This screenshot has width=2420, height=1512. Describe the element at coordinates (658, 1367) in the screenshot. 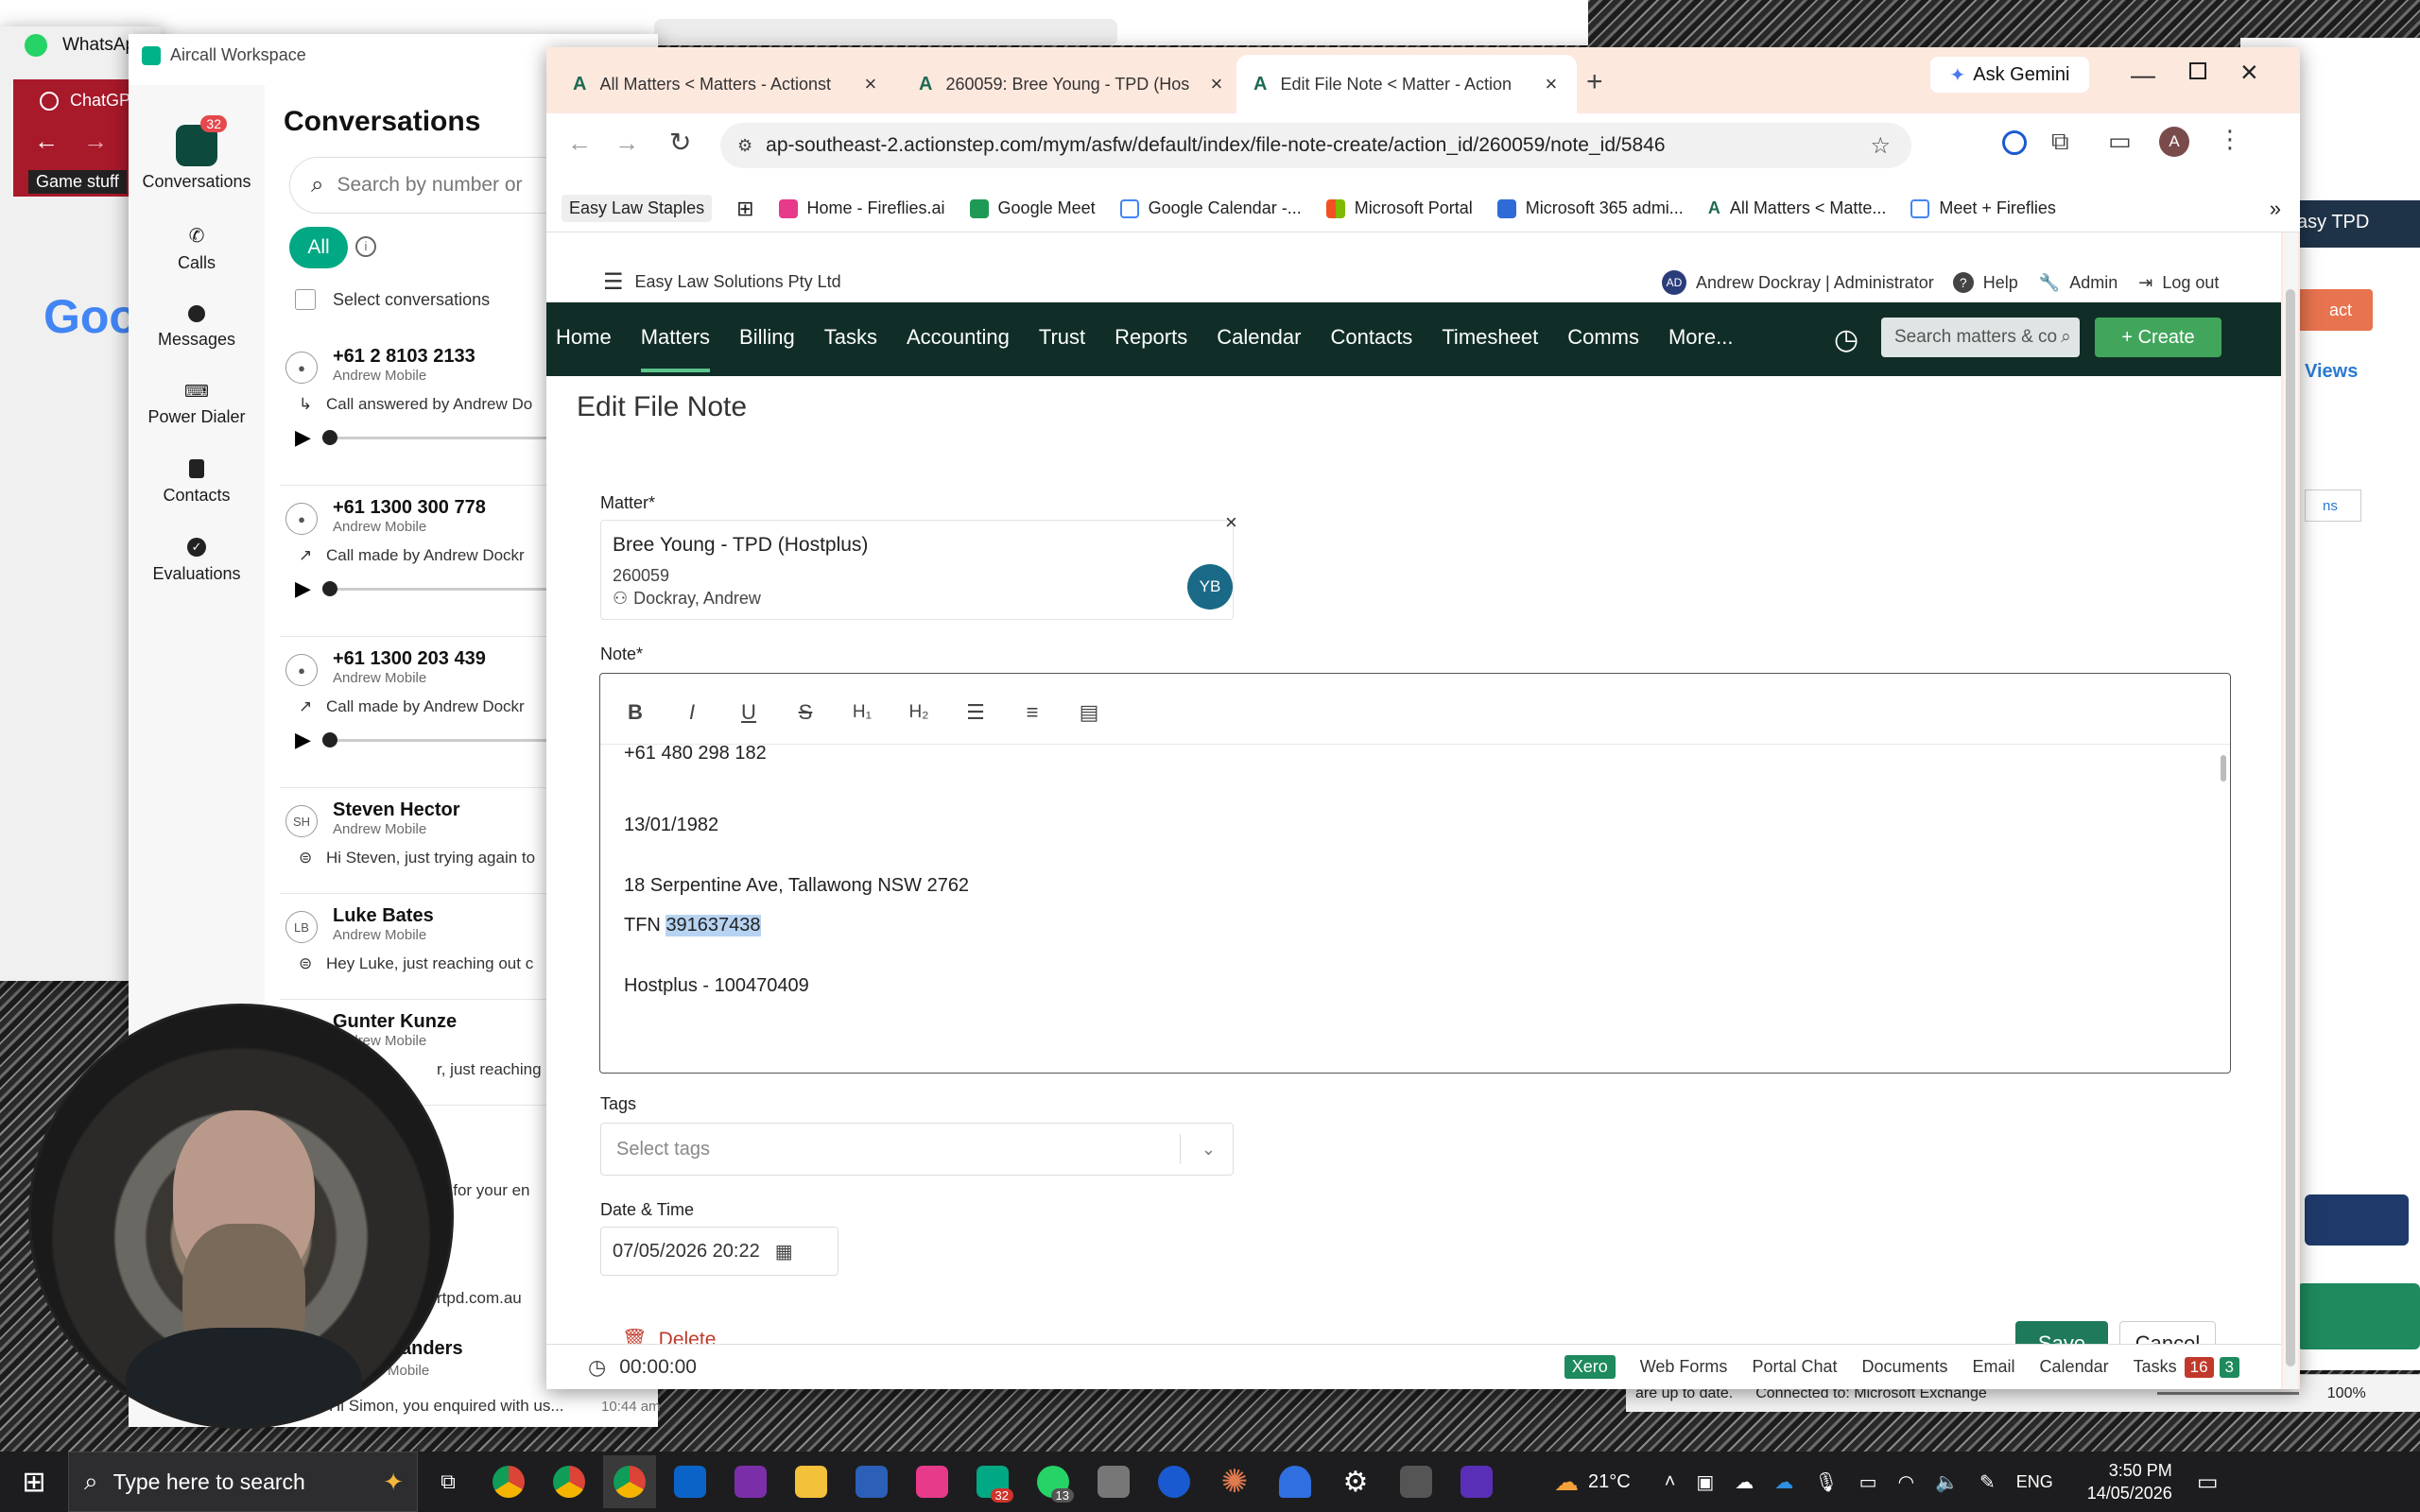

I see `timer: 00:00:00` at that location.